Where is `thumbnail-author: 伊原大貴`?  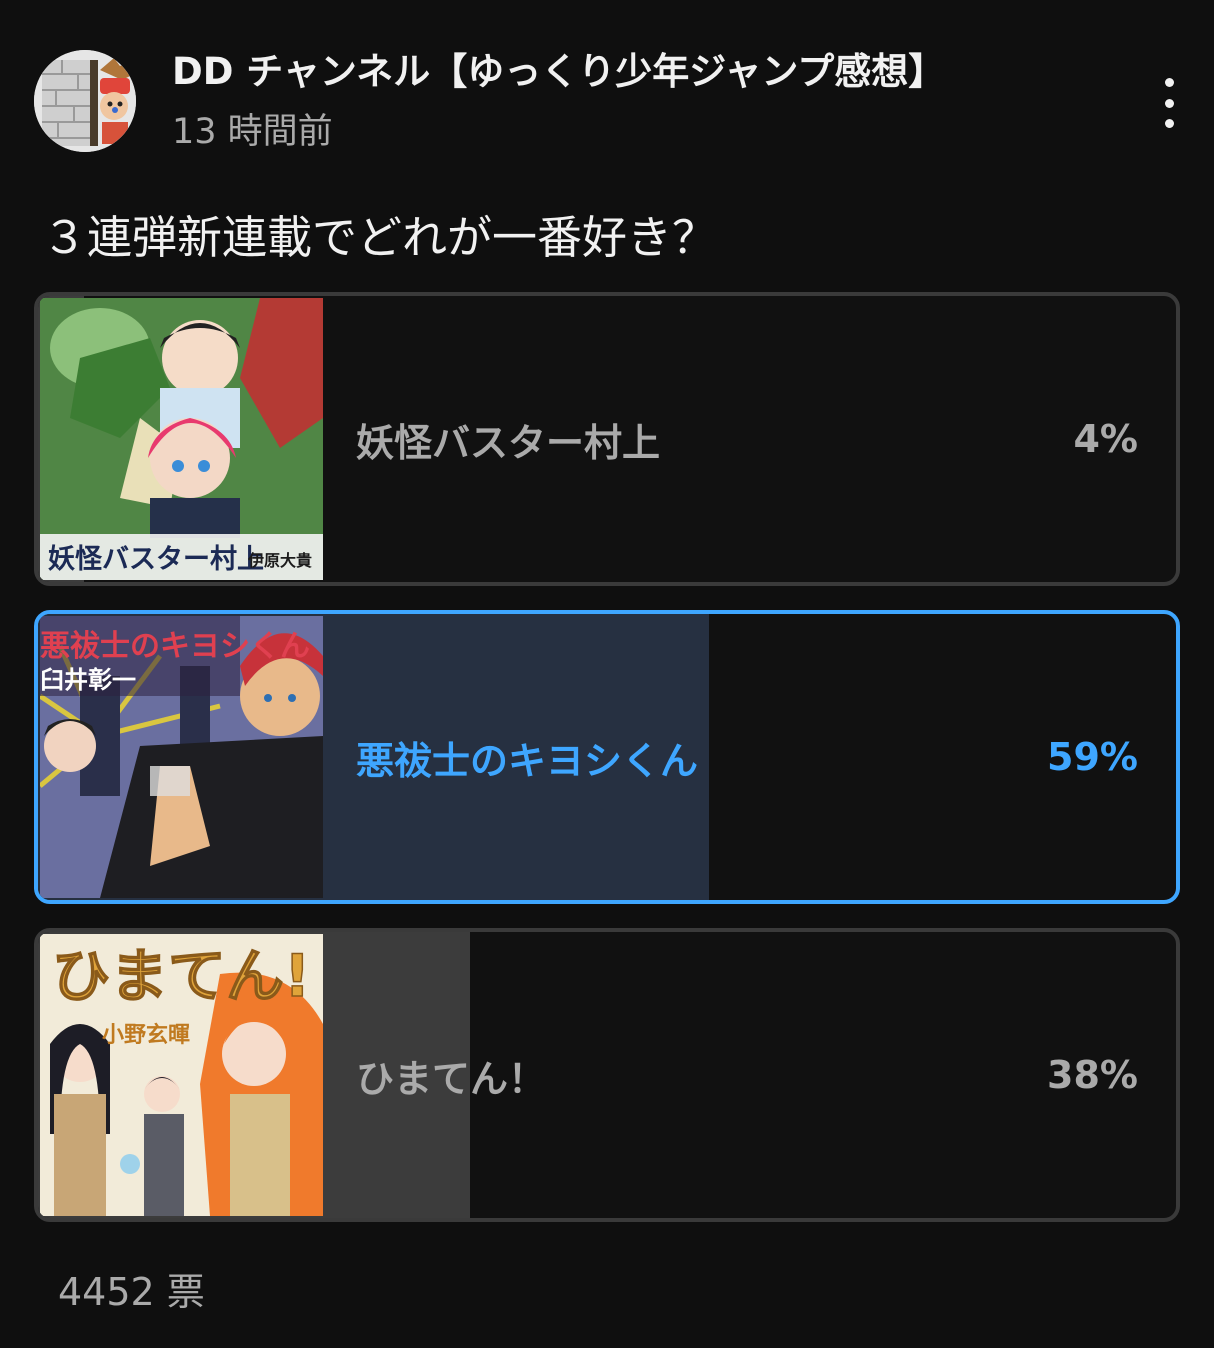 thumbnail-author: 伊原大貴 is located at coordinates (279, 560).